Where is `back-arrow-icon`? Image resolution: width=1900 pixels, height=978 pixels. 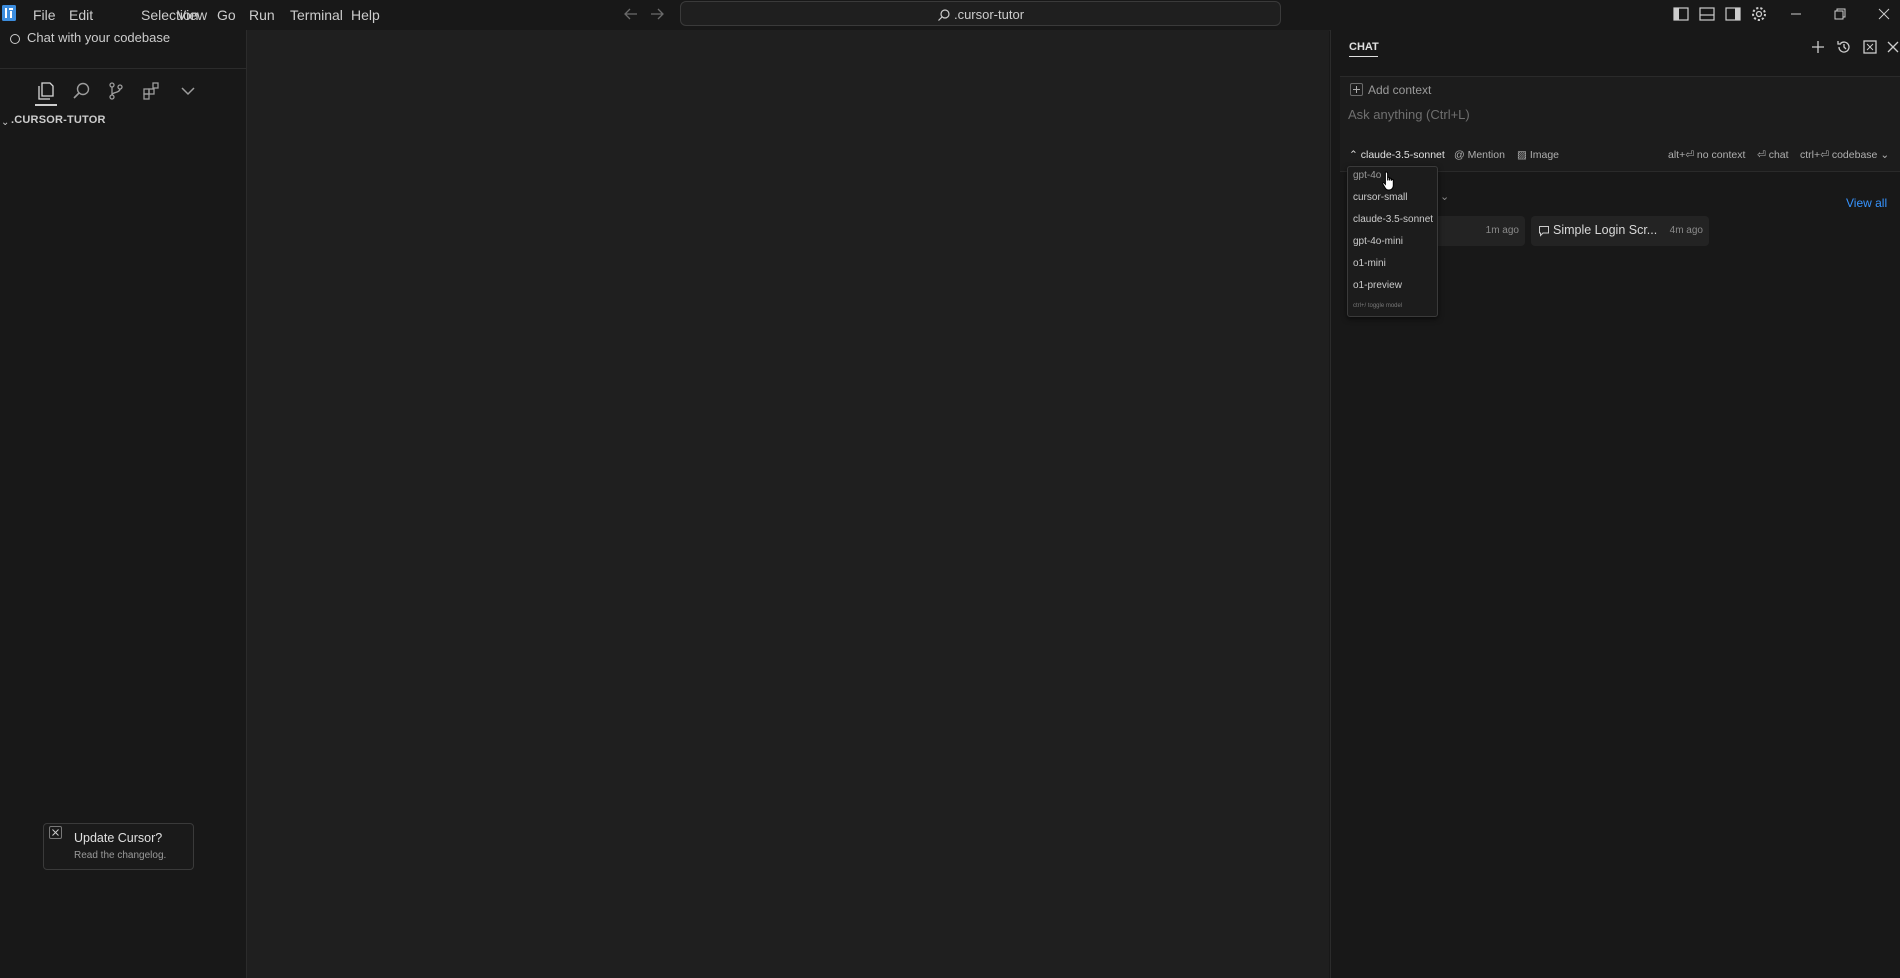
back-arrow-icon is located at coordinates (631, 14).